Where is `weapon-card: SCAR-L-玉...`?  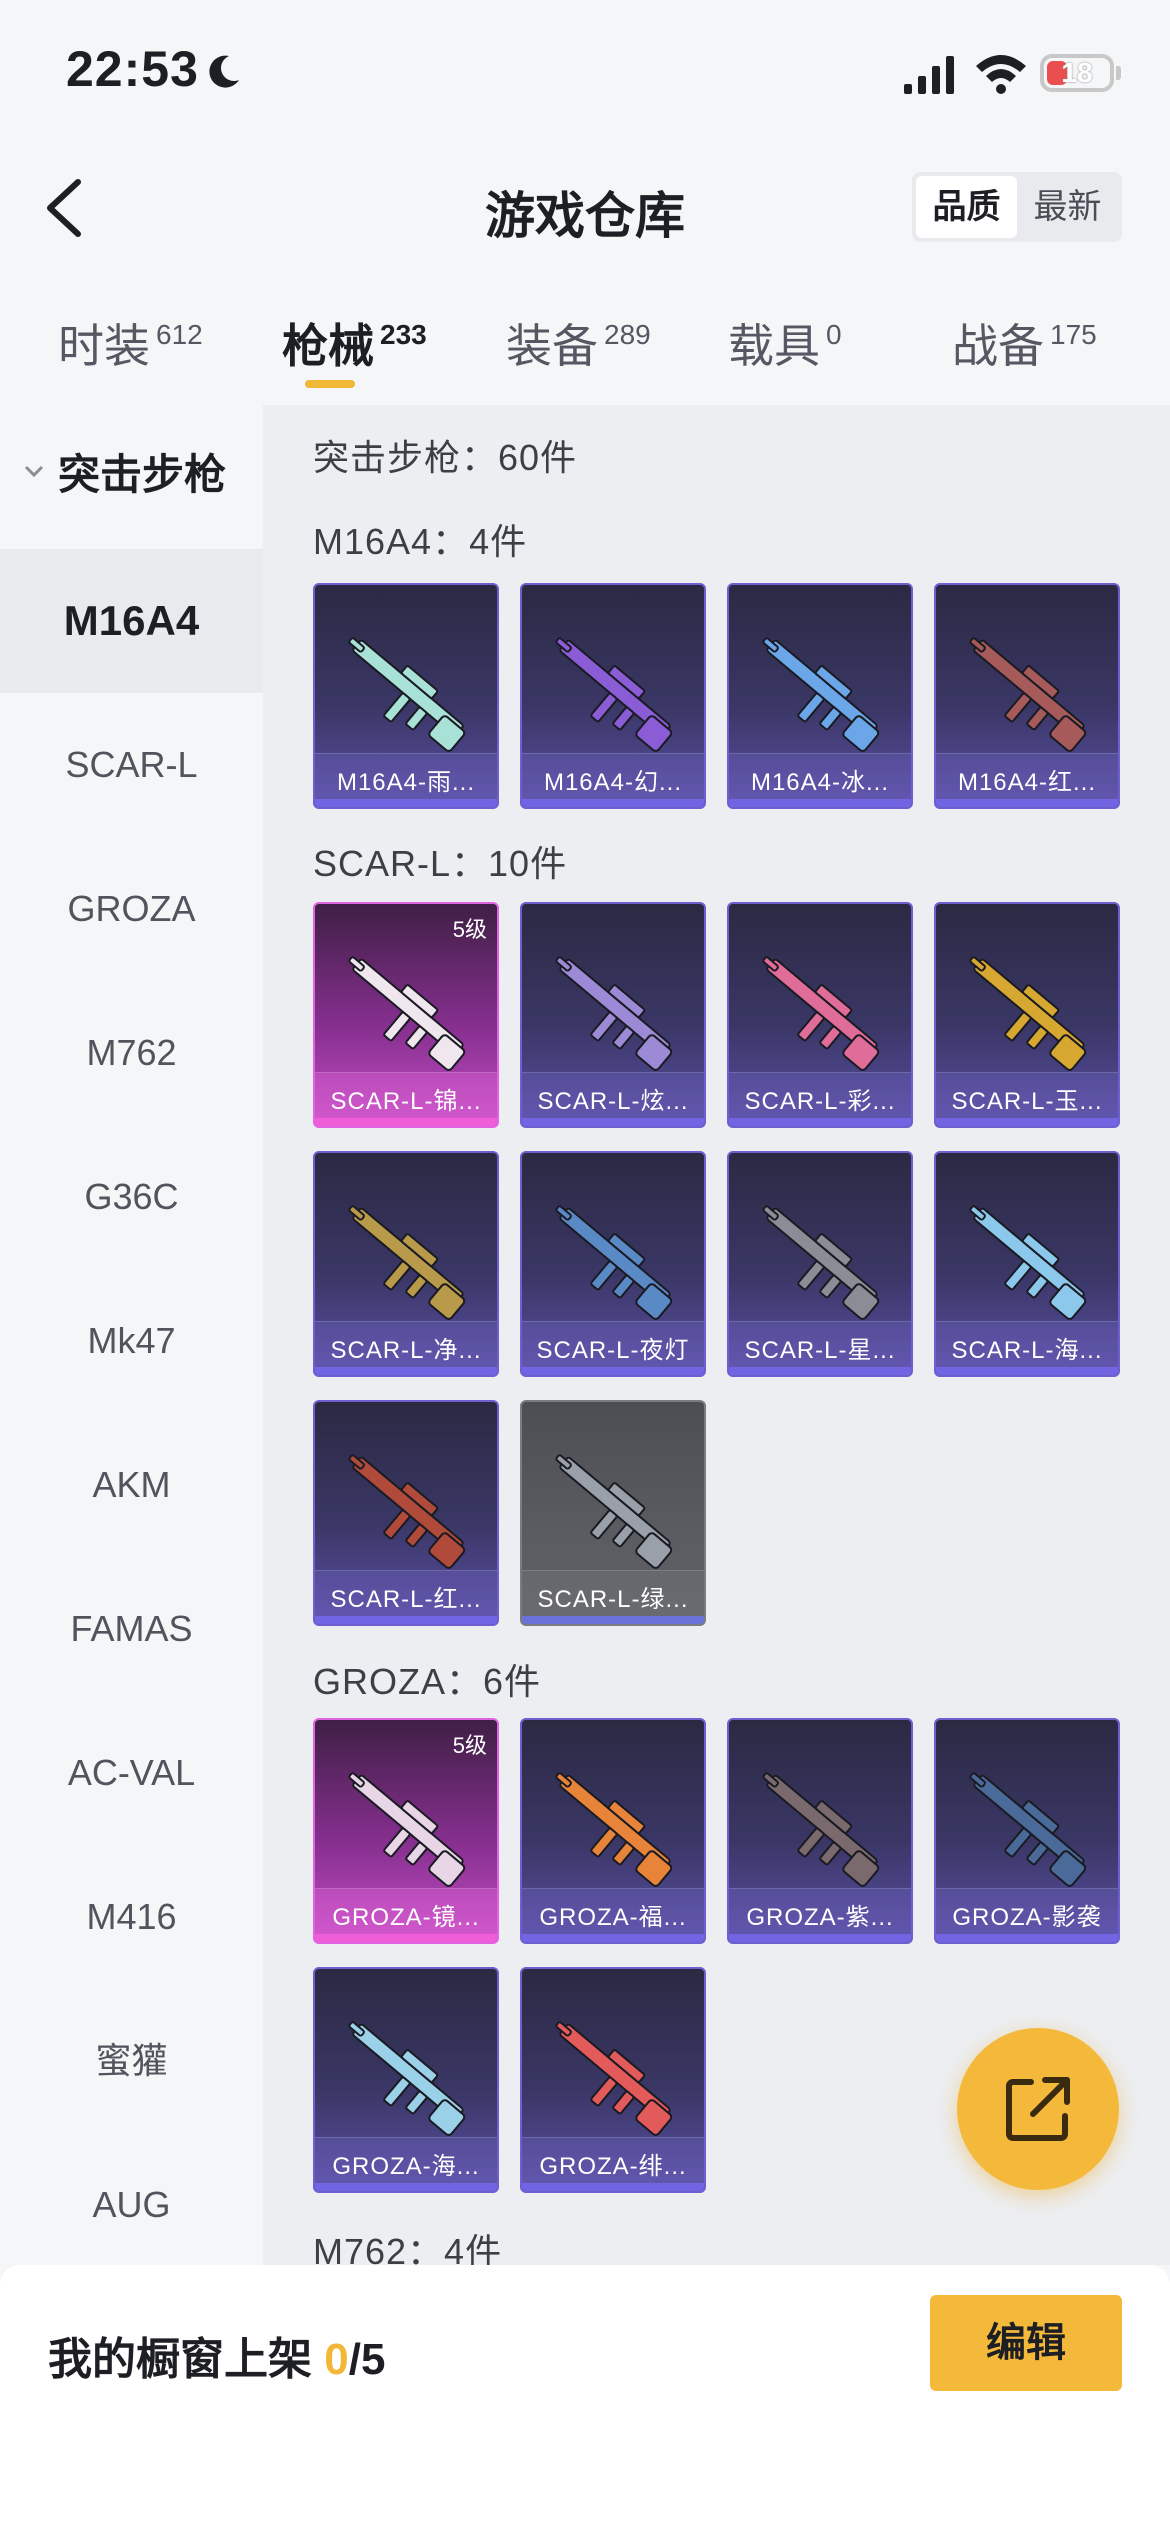
weapon-card: SCAR-L-玉... is located at coordinates (1027, 1015).